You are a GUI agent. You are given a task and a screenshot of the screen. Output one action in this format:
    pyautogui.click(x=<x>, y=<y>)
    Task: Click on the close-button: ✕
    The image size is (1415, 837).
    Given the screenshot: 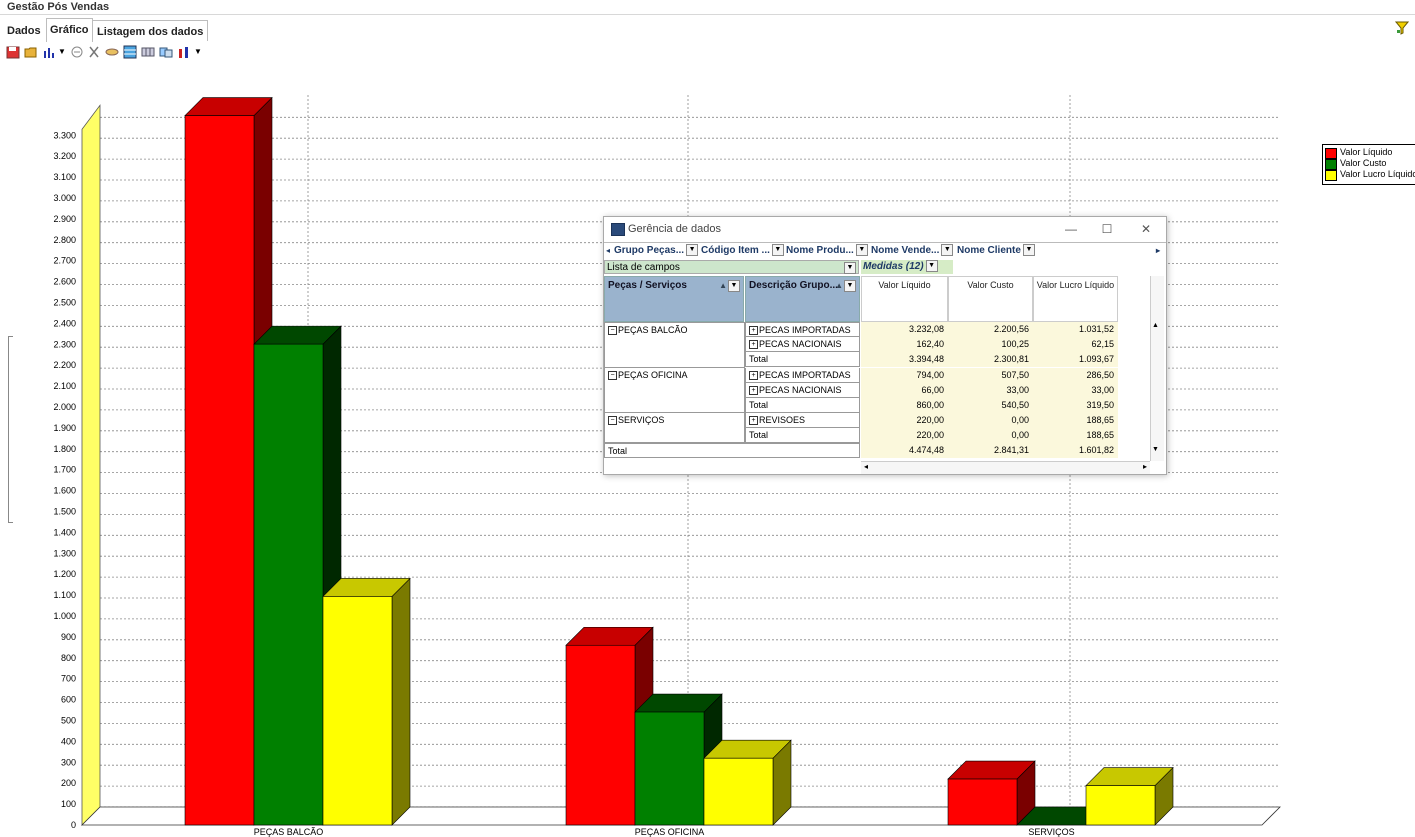 What is the action you would take?
    pyautogui.click(x=1146, y=229)
    